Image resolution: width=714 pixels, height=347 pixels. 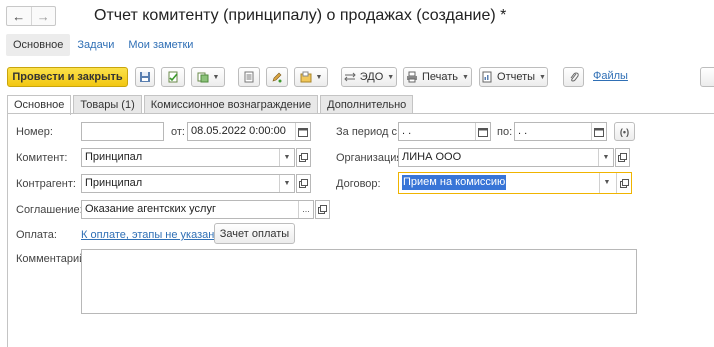 What do you see at coordinates (412, 77) in the screenshot?
I see `printer-icon` at bounding box center [412, 77].